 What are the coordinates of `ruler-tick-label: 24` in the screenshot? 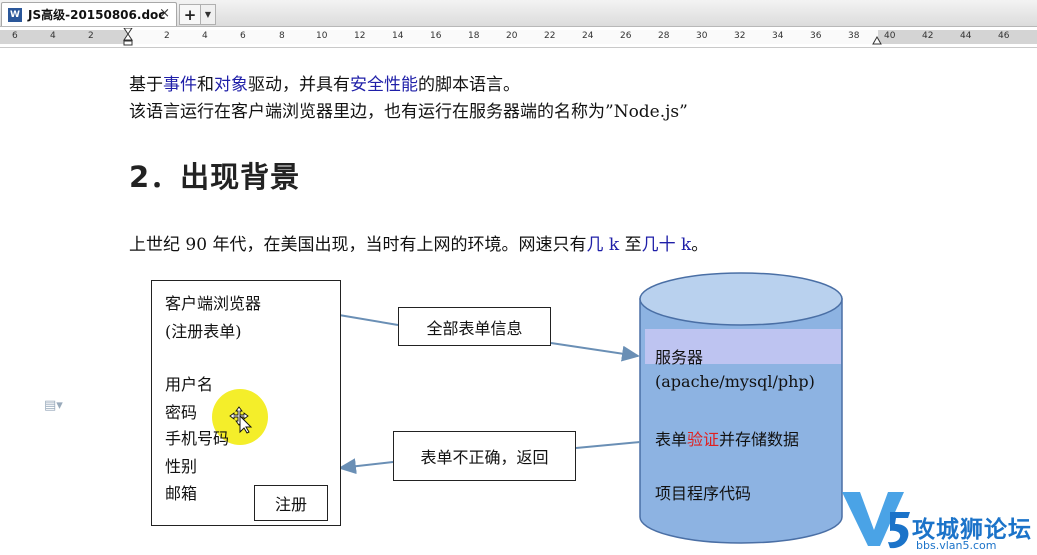 It's located at (588, 36).